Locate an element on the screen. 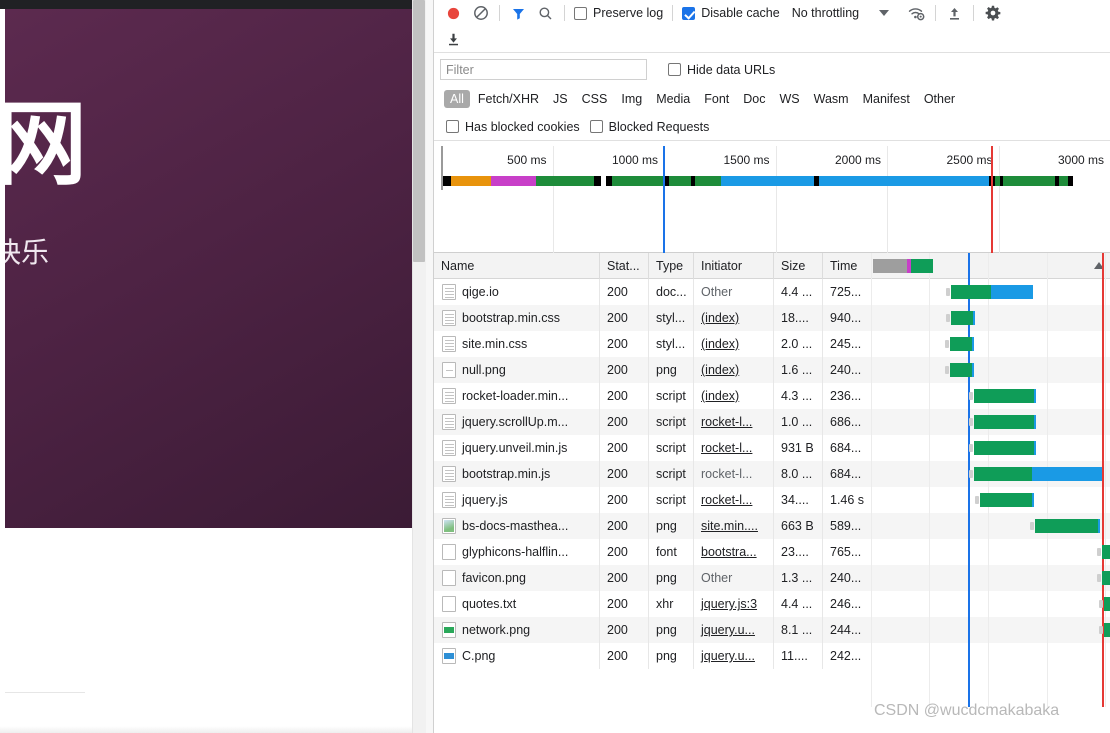 Image resolution: width=1110 pixels, height=733 pixels. hide-data-urls-checkbox: Hide data URLs is located at coordinates (721, 70).